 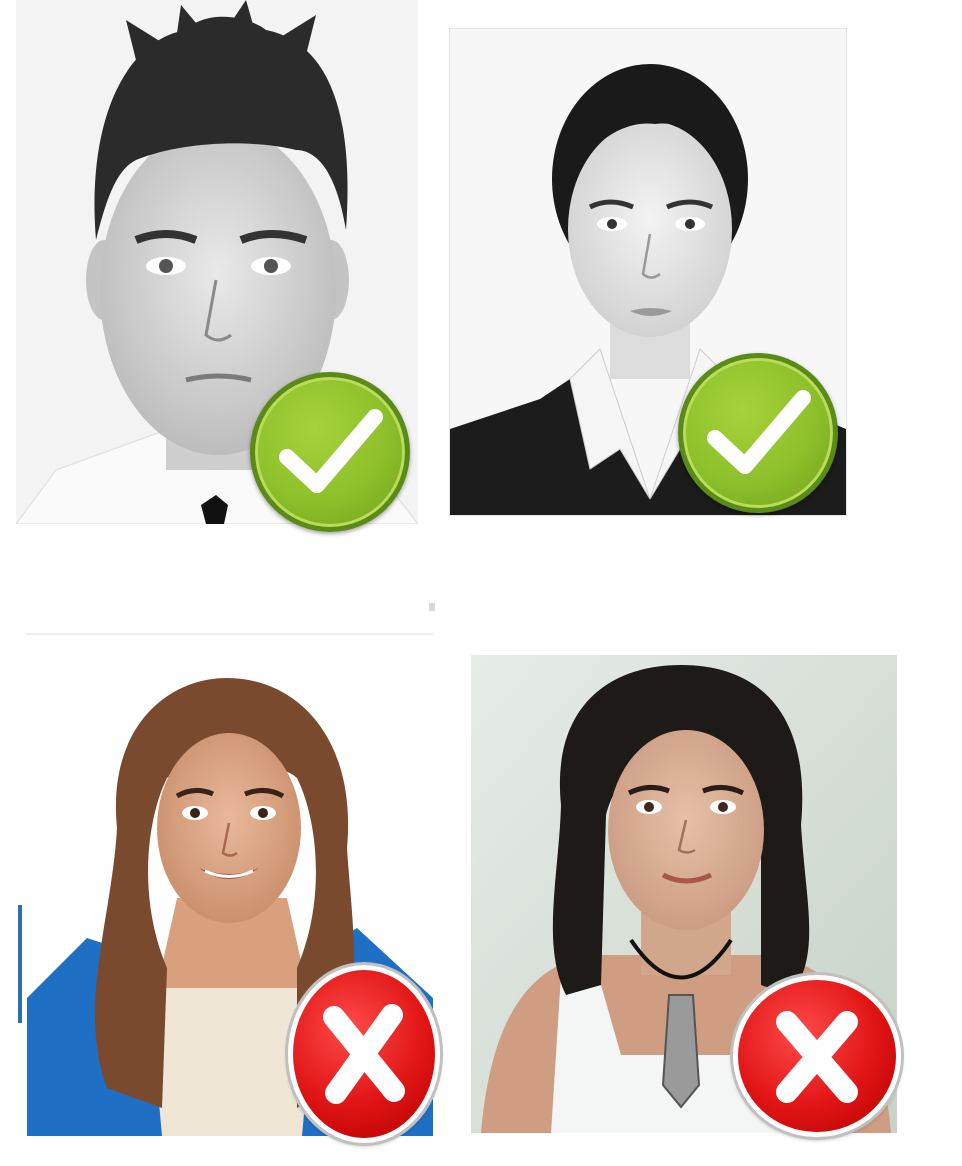 I want to click on divider-line, so click(x=229, y=634).